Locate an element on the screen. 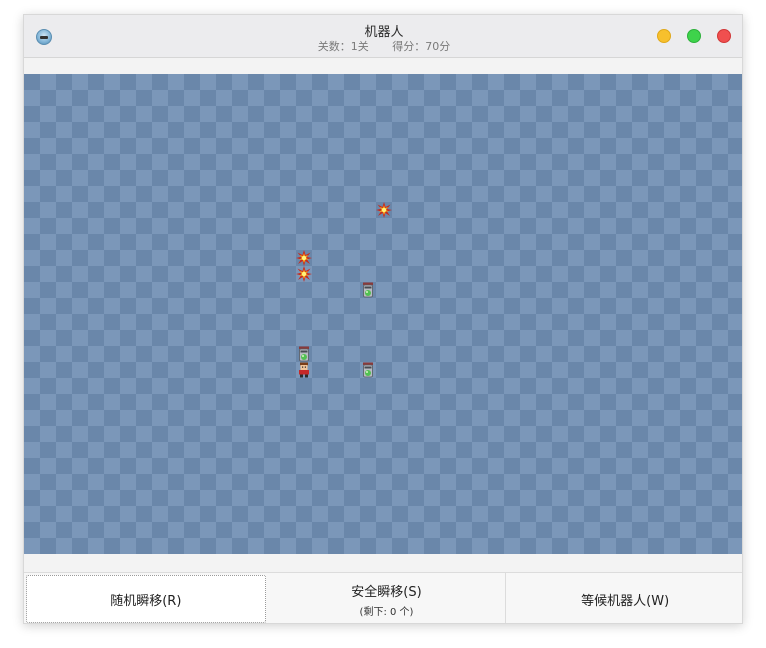 The image size is (766, 648). safe-teleport-remaining: (剩下: 0 个) is located at coordinates (386, 612).